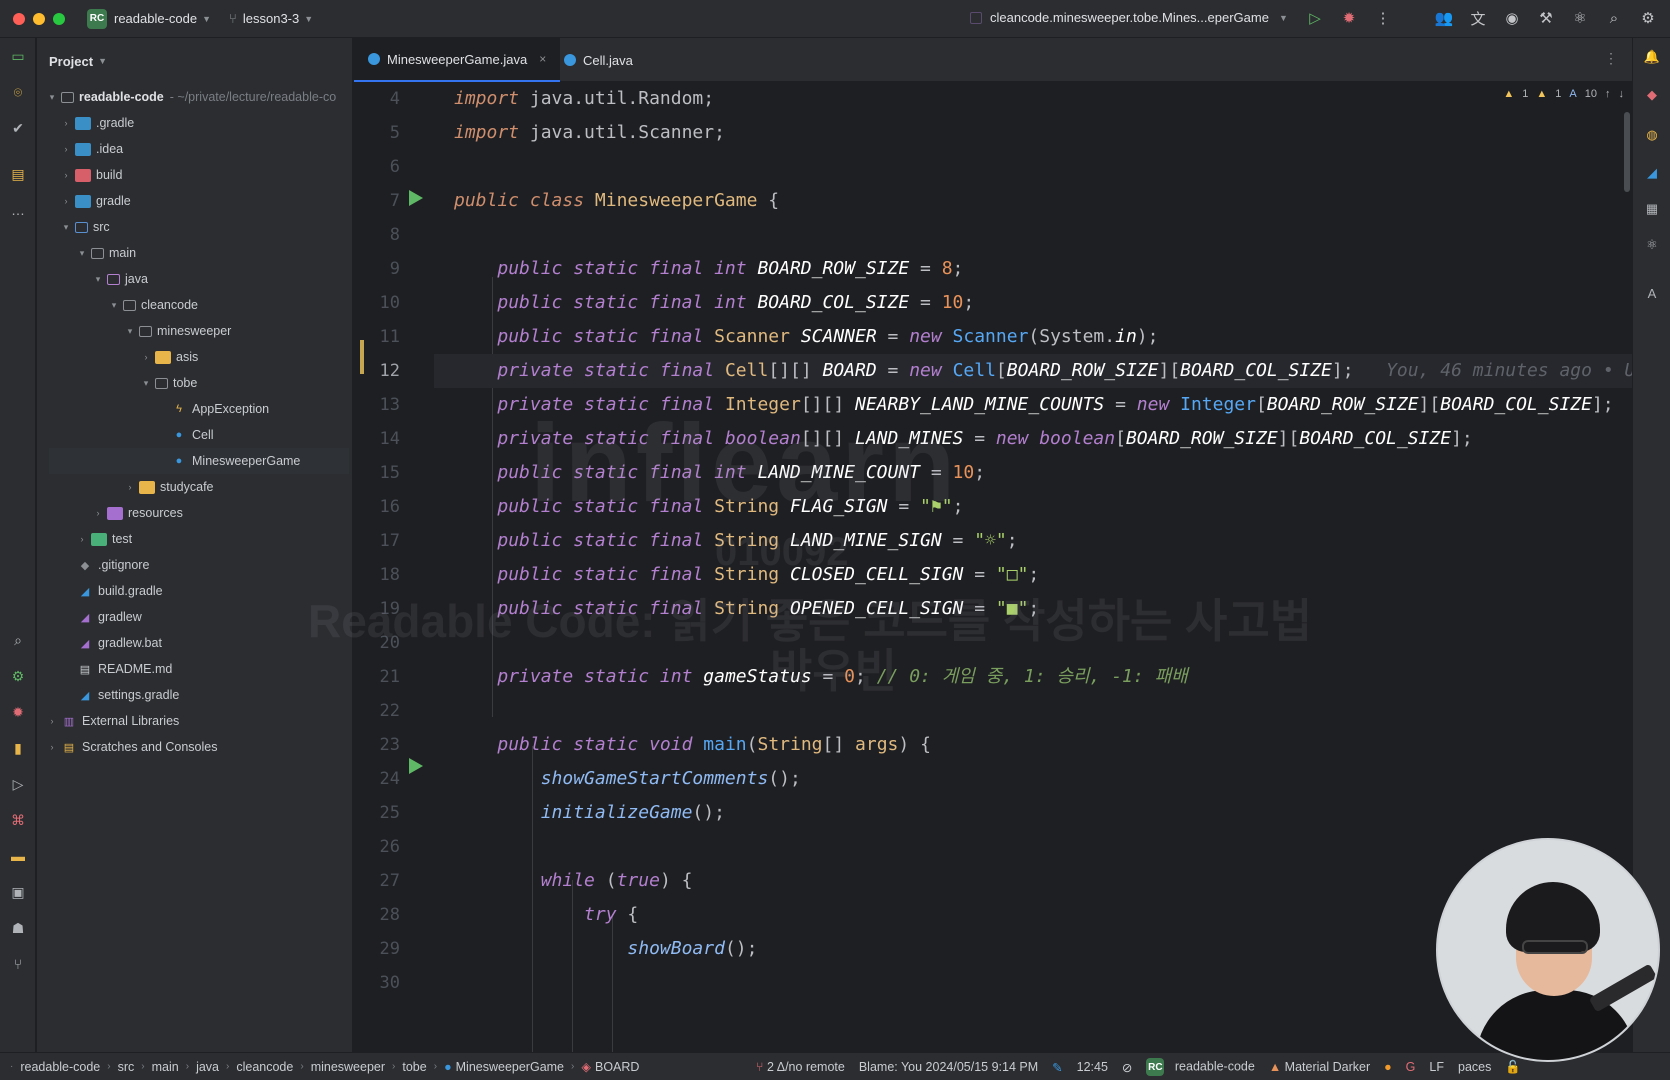 The height and width of the screenshot is (1080, 1670). Describe the element at coordinates (18, 128) in the screenshot. I see `pull-requests-icon: ✔` at that location.